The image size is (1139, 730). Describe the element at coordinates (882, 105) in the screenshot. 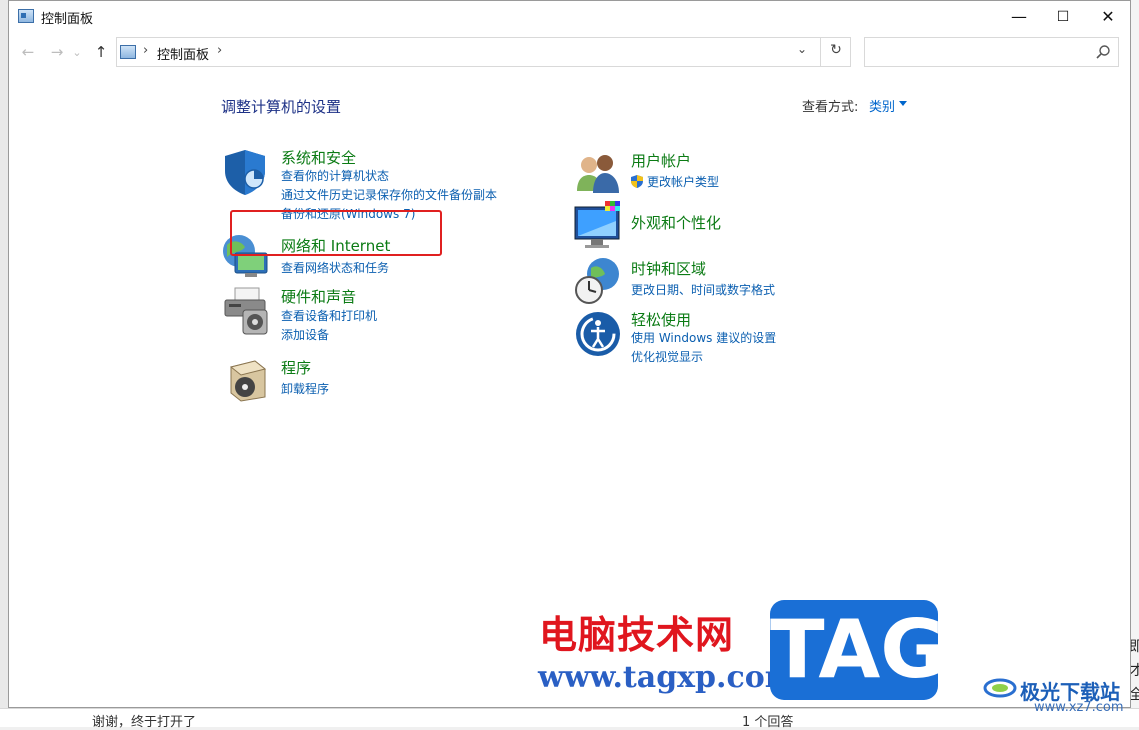

I see `view-by-dropdown: 类别` at that location.